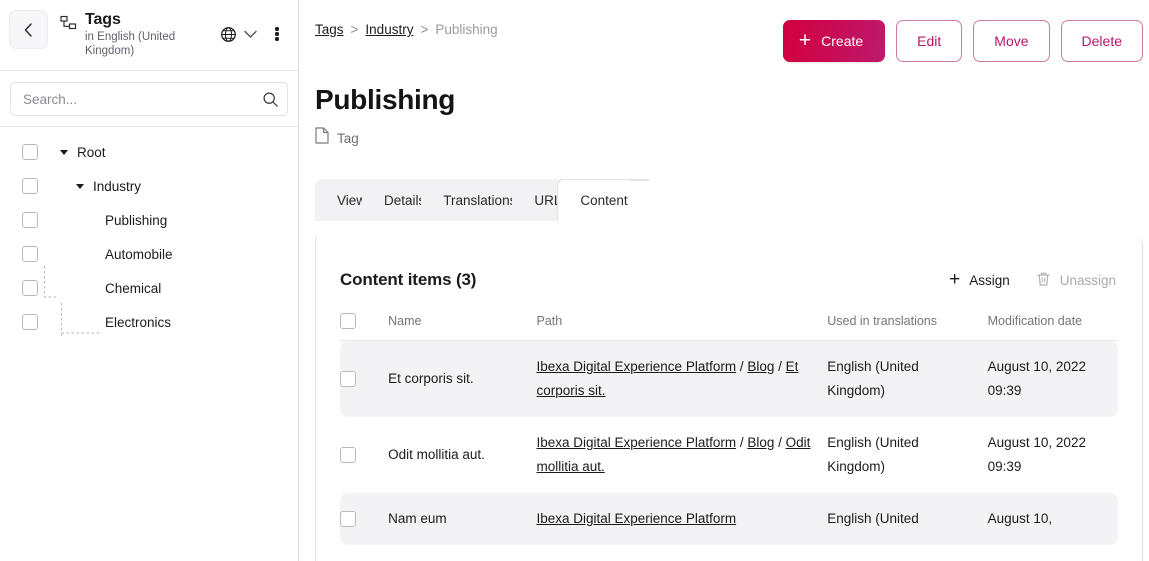  What do you see at coordinates (1011, 41) in the screenshot?
I see `move-button: Move` at bounding box center [1011, 41].